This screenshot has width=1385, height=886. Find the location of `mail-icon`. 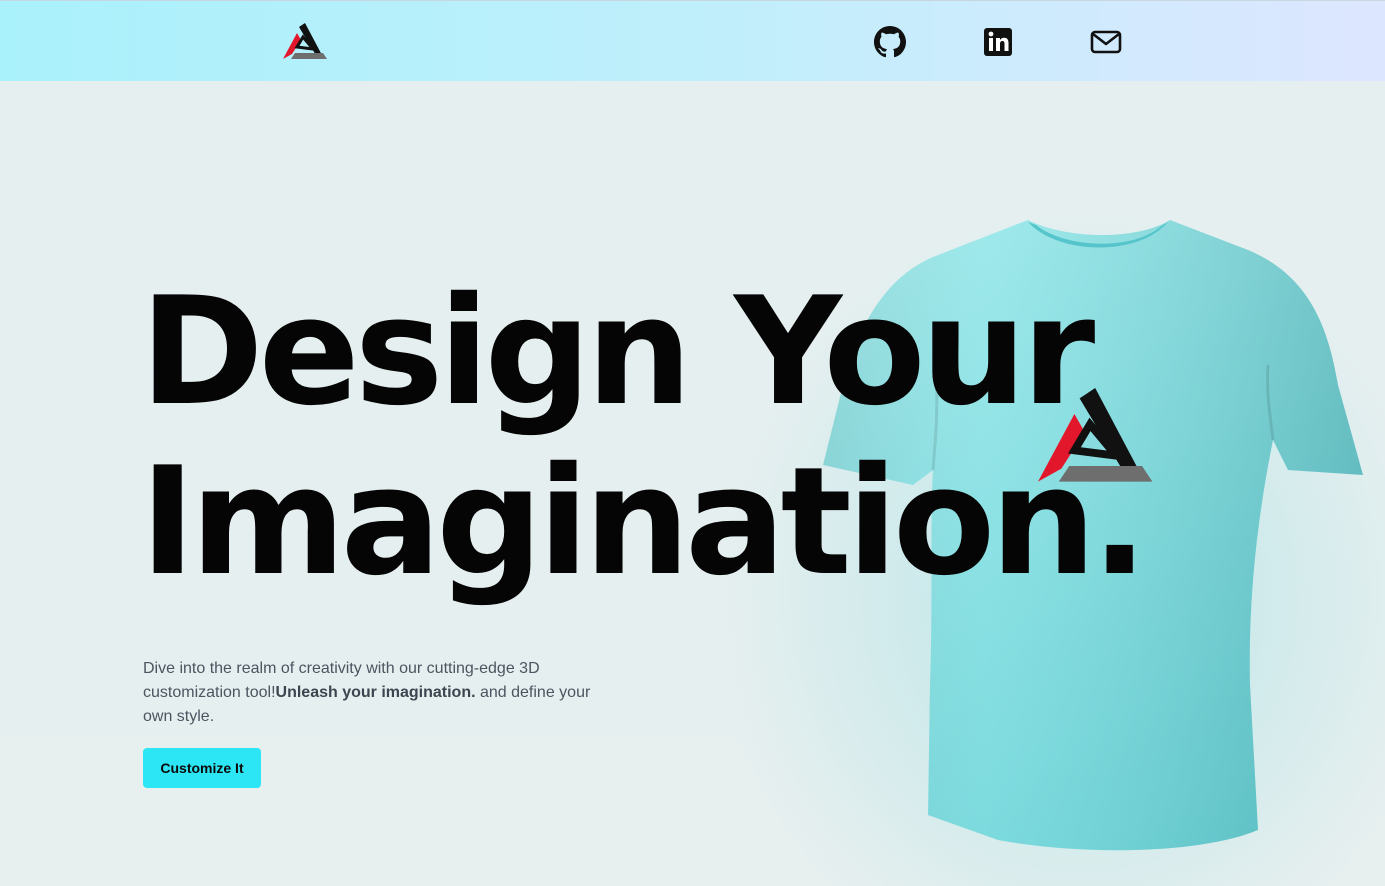

mail-icon is located at coordinates (1106, 42).